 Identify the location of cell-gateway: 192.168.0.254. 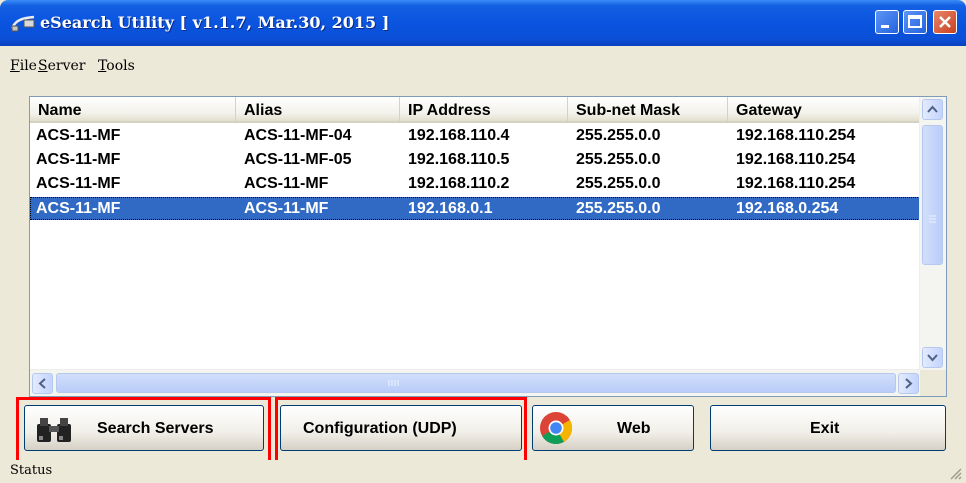
(787, 208).